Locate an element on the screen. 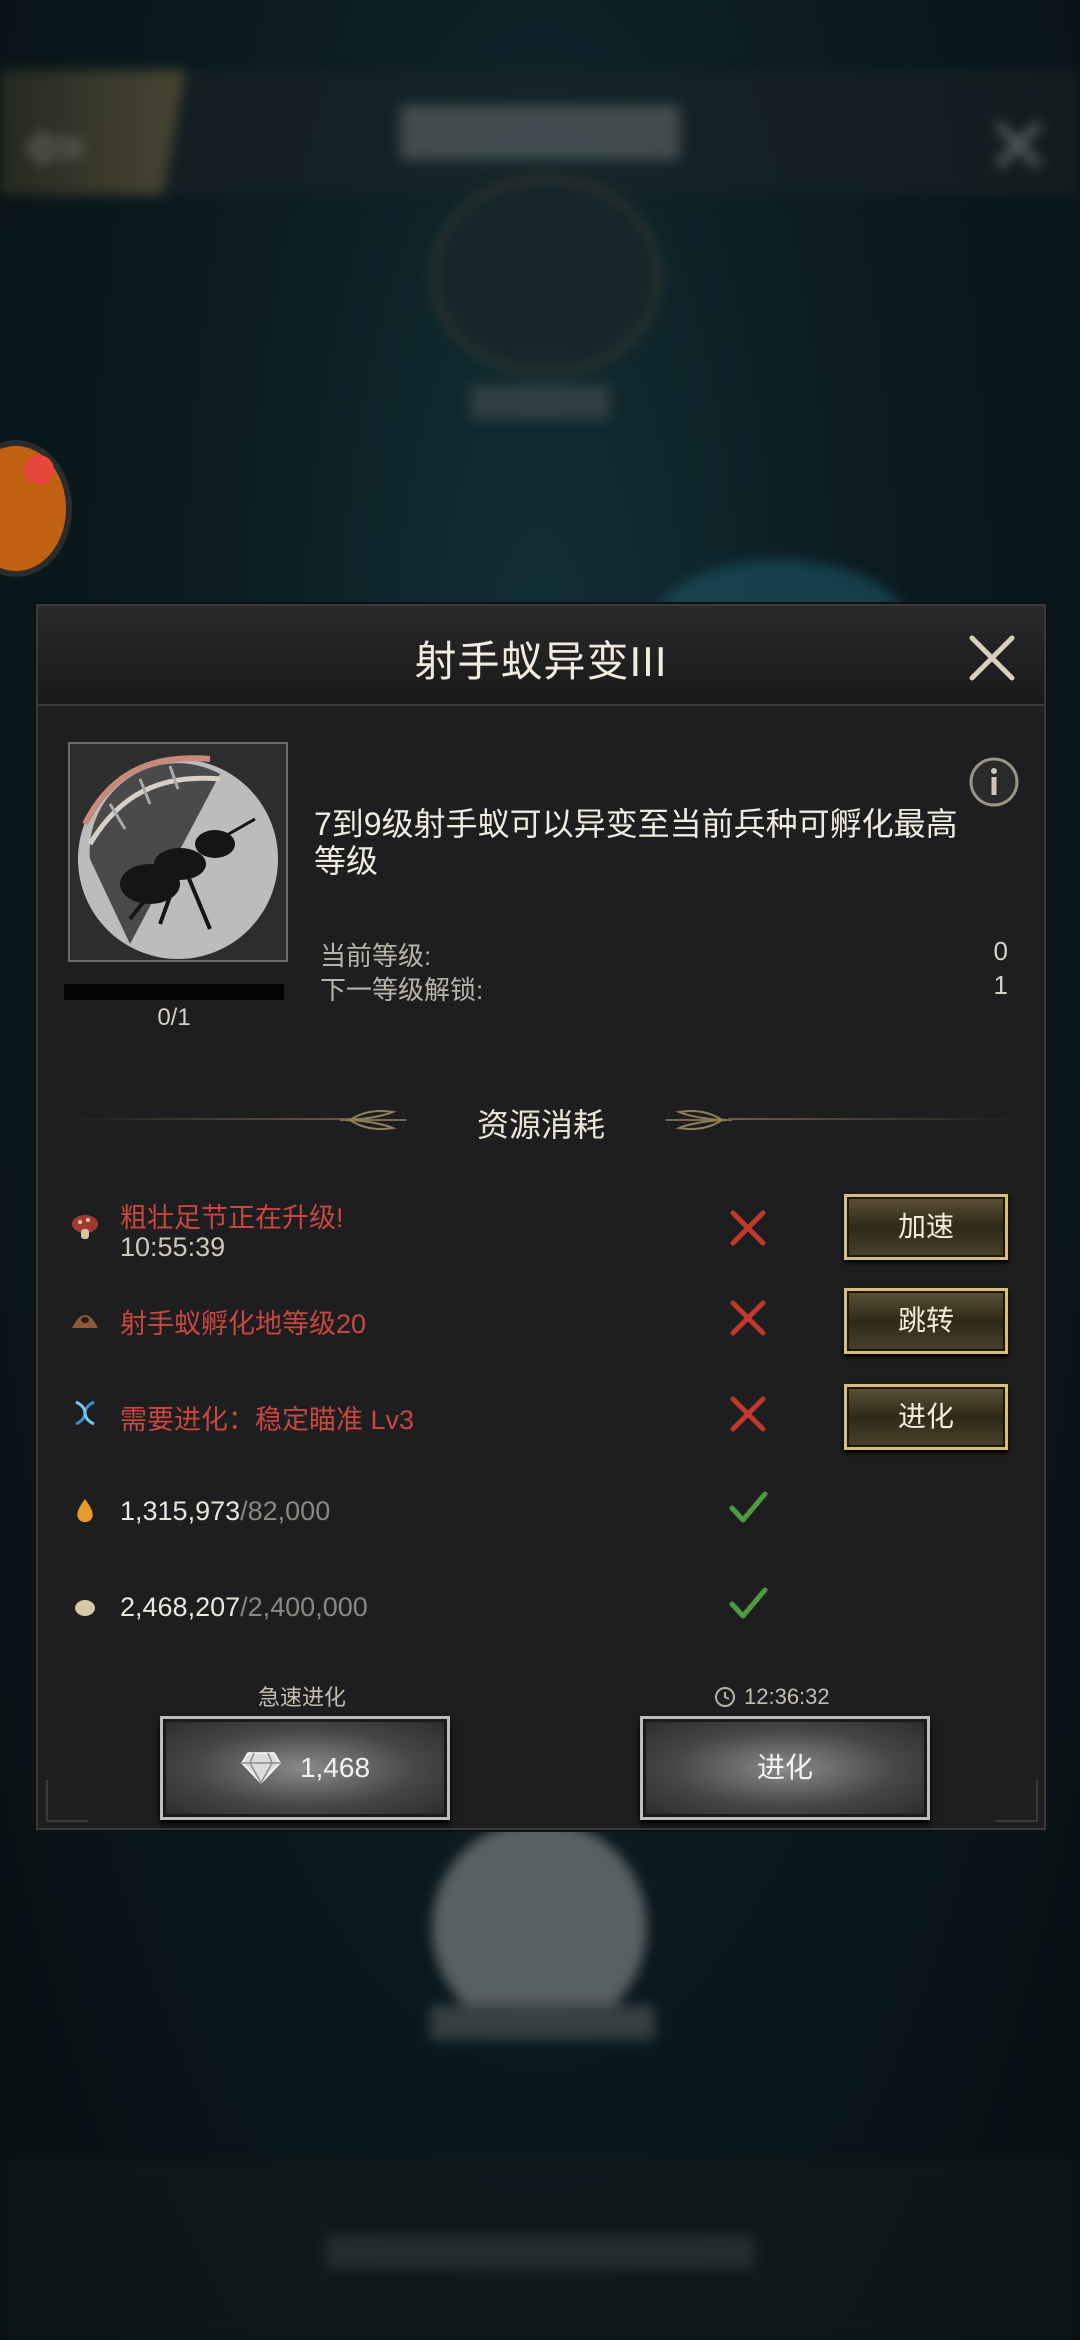 The image size is (1080, 2340). dialog-title: 射手蚁异变III is located at coordinates (541, 661).